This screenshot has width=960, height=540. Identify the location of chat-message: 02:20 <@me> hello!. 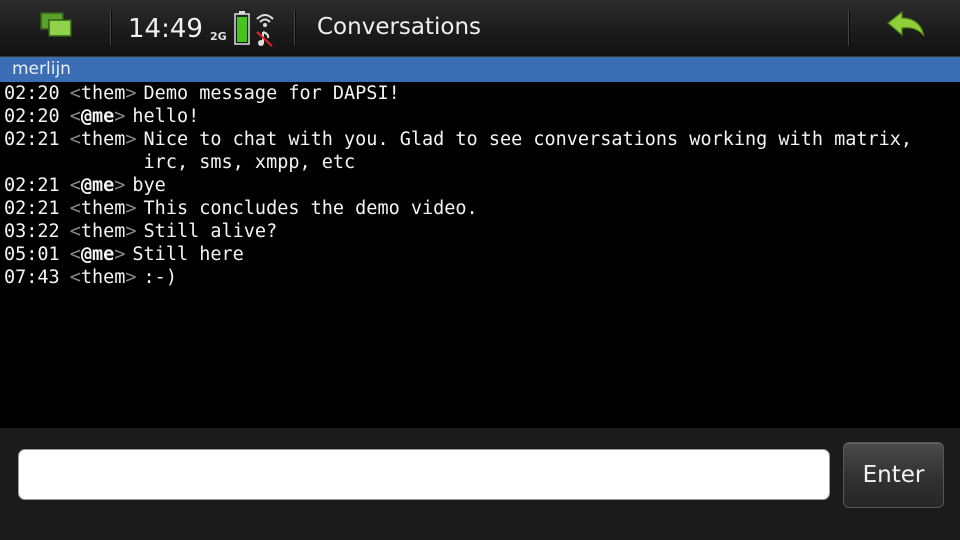
(480, 116).